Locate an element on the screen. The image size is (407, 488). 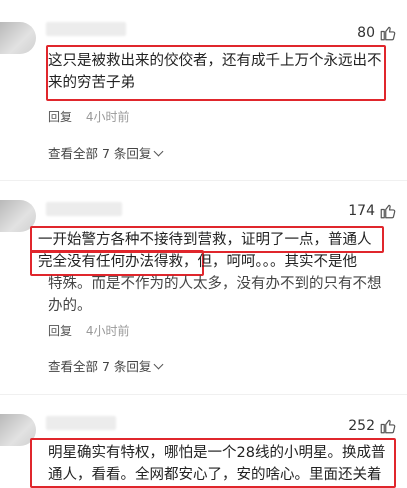
avatar is located at coordinates (18, 38).